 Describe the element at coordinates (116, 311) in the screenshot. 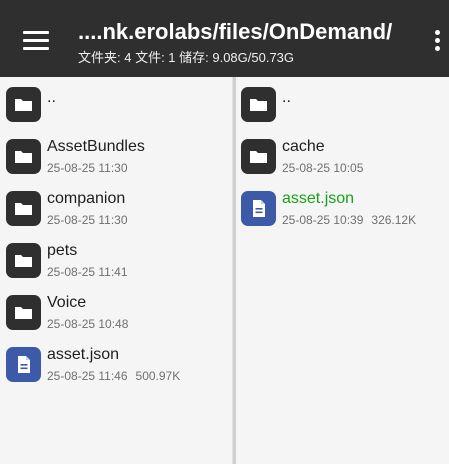

I see `list-item-folder: Voice 25-08-25 10:48` at that location.